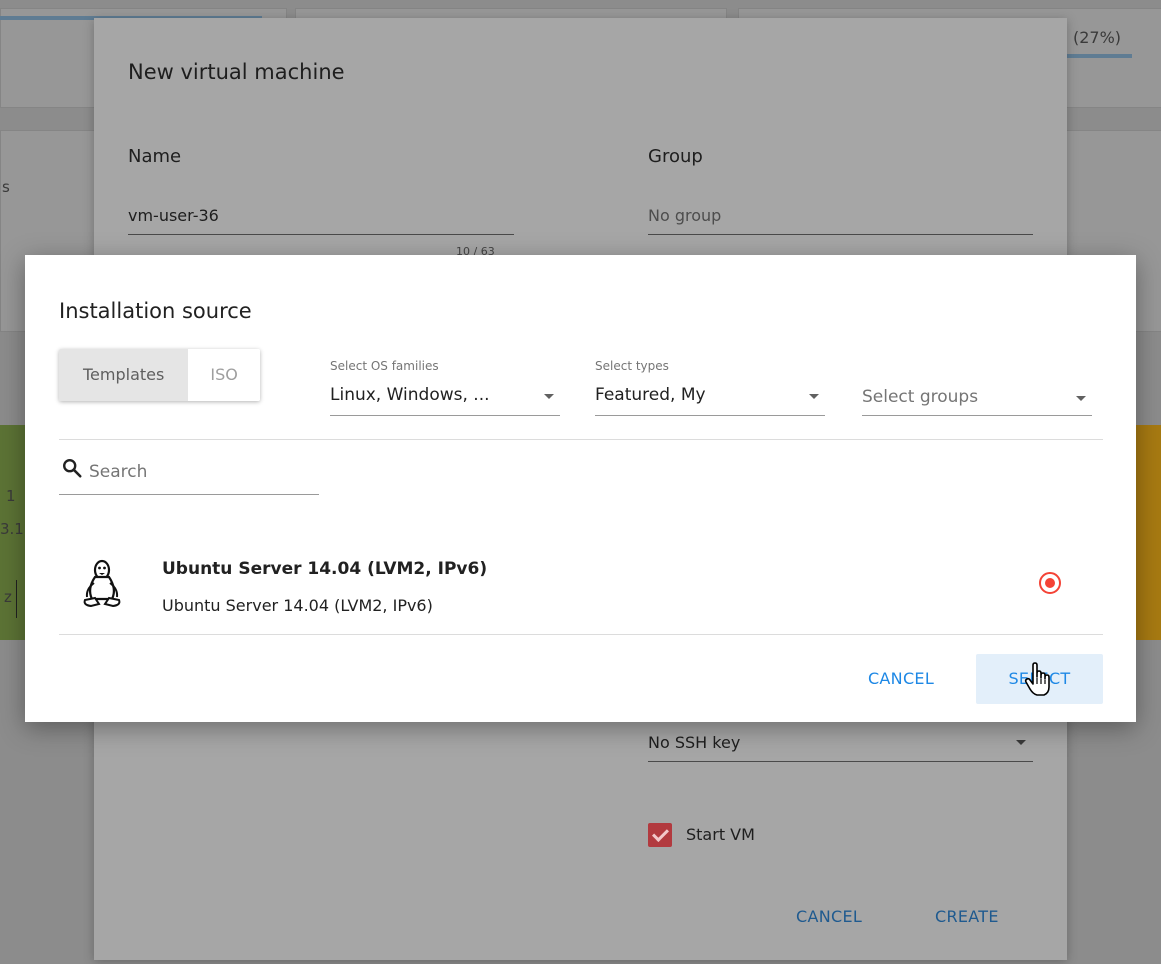 The width and height of the screenshot is (1161, 964). I want to click on source-select-button: SELECT, so click(1039, 679).